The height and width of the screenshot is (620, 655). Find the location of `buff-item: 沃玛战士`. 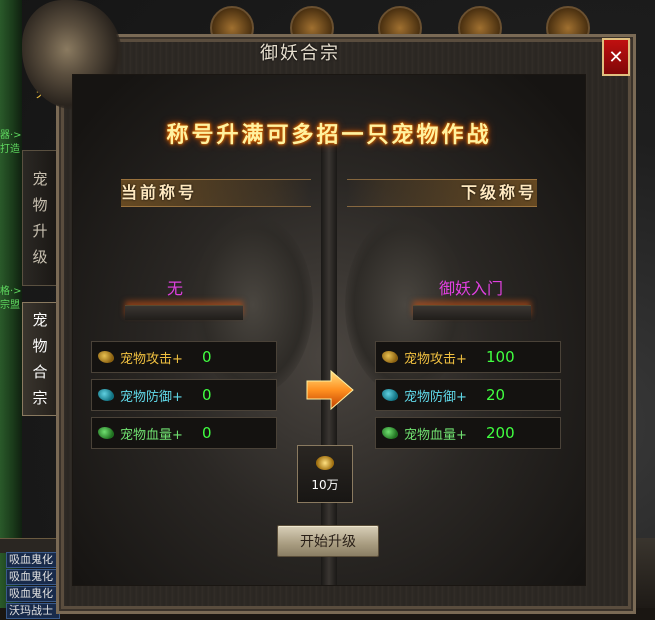

buff-item: 沃玛战士 is located at coordinates (33, 611).